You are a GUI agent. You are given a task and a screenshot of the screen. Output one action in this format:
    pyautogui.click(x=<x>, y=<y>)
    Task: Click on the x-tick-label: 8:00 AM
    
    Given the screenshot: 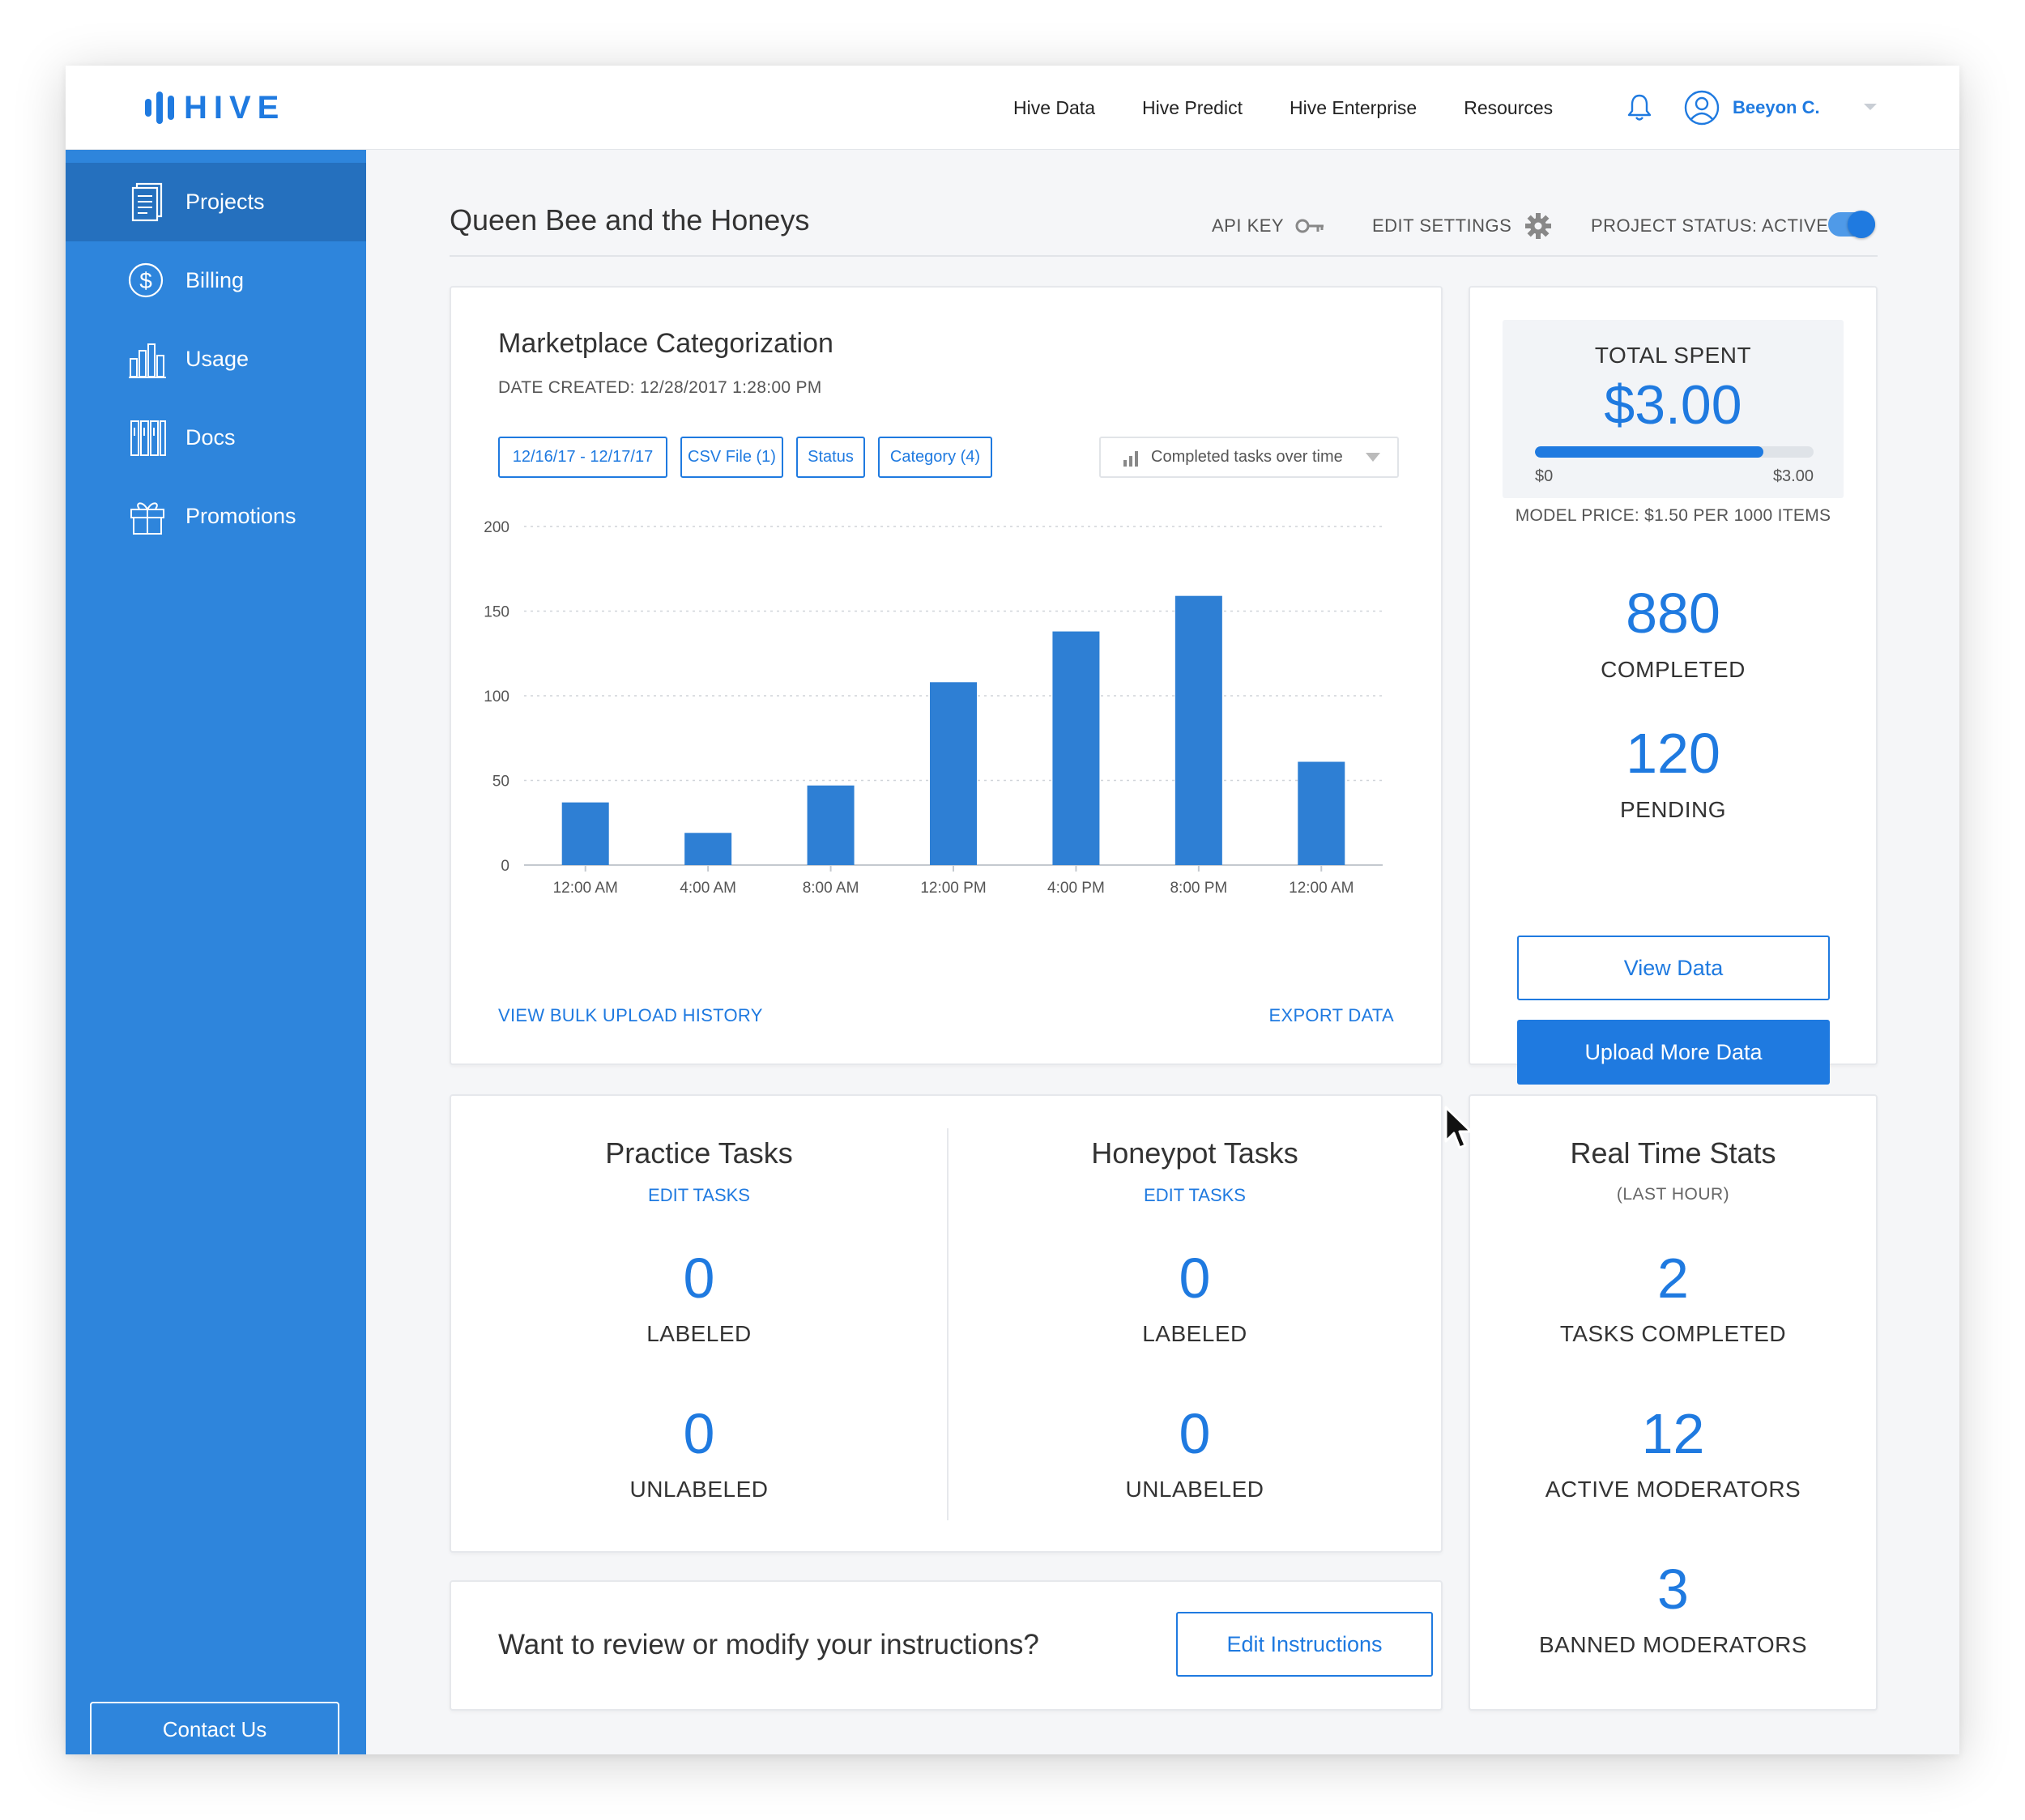 What is the action you would take?
    pyautogui.click(x=831, y=888)
    